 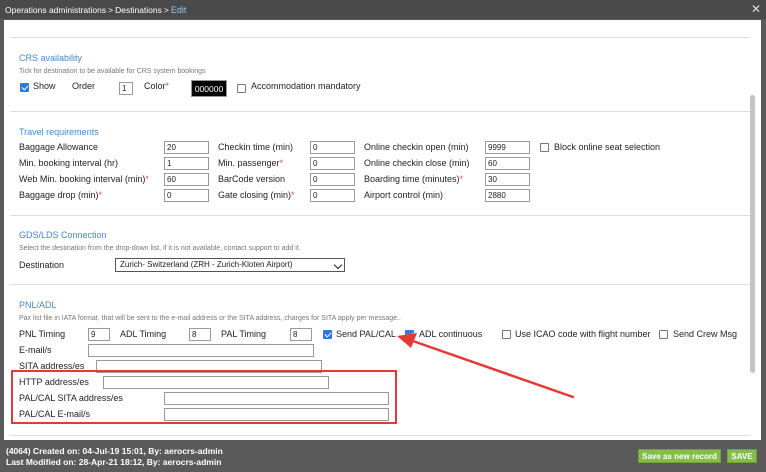 What do you see at coordinates (742, 456) in the screenshot?
I see `save-button: SAVE` at bounding box center [742, 456].